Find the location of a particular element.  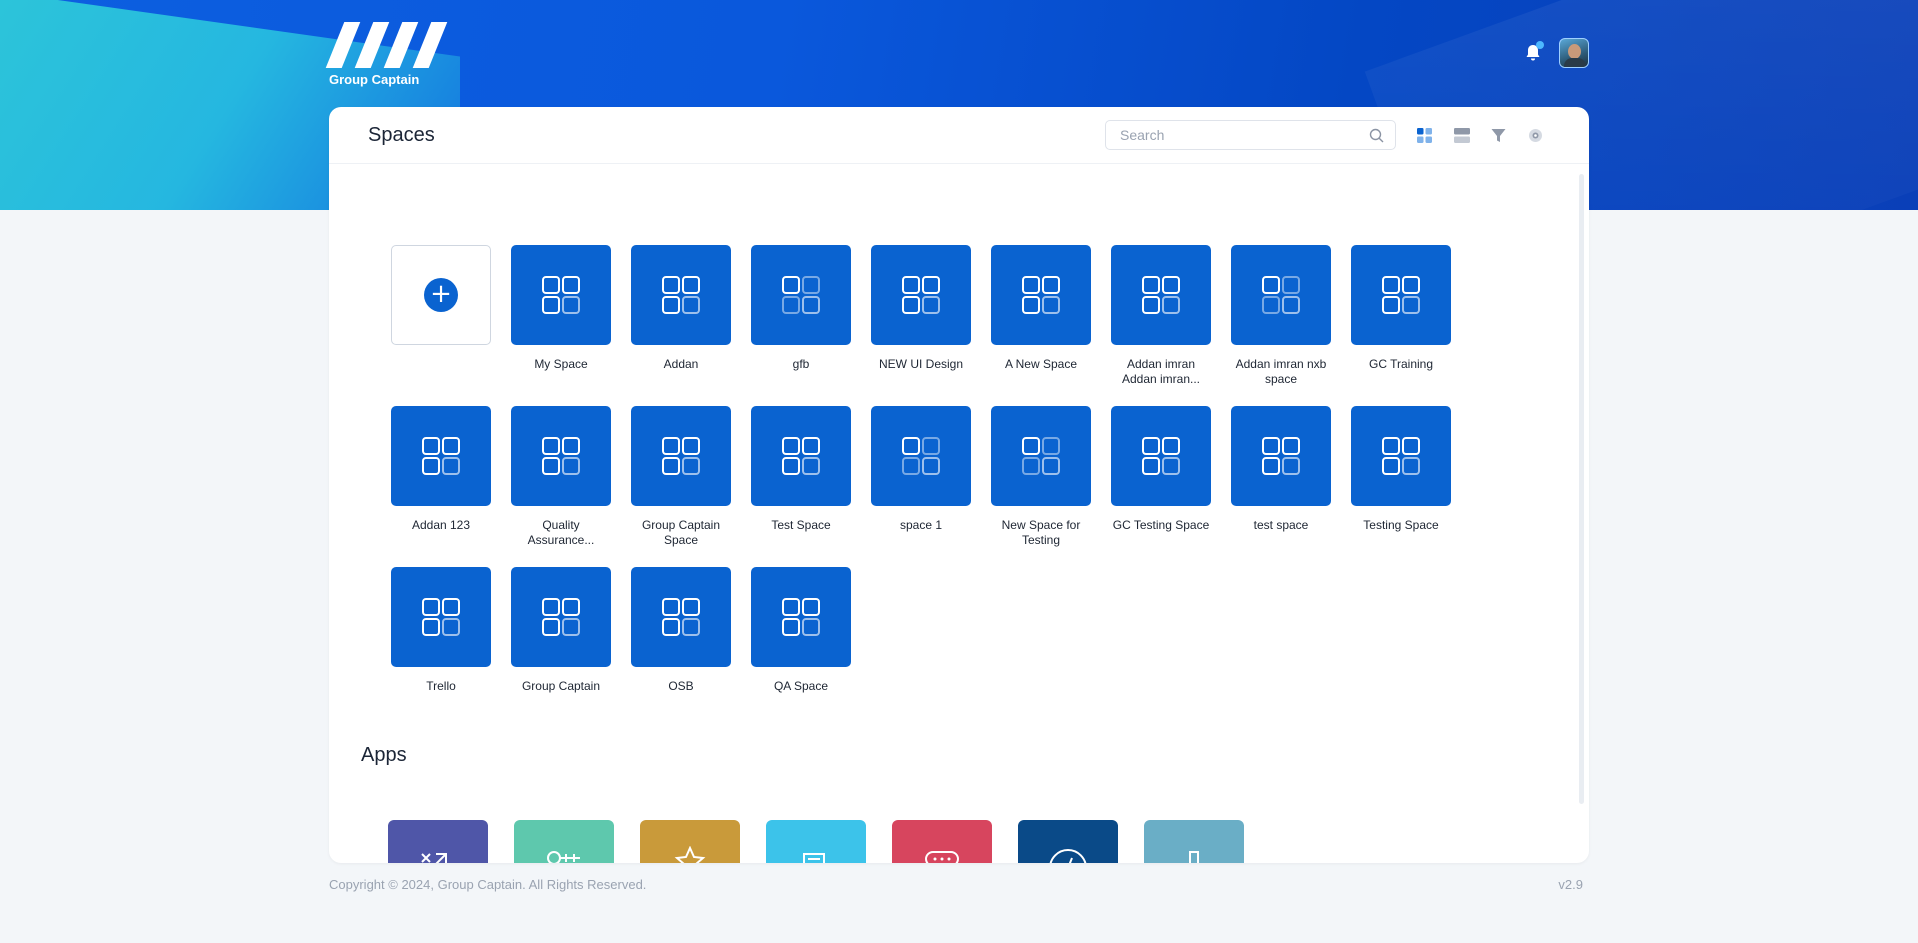

search-input is located at coordinates (1244, 135).